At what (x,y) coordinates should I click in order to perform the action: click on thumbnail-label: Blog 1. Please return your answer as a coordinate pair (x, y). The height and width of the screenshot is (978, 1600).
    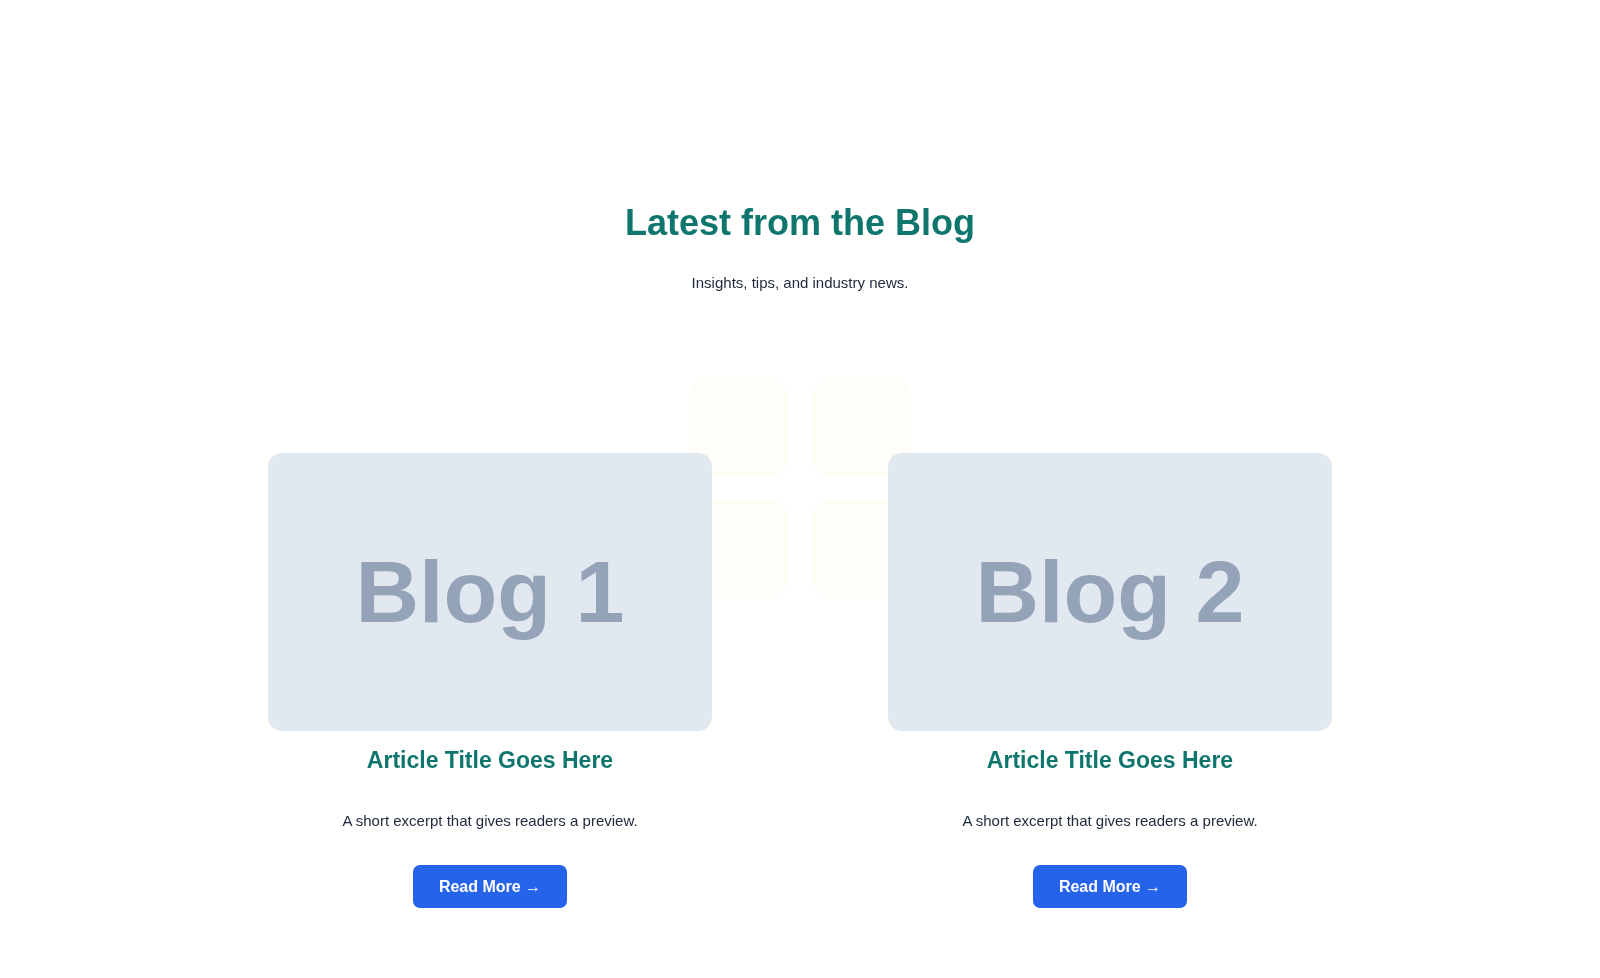
    Looking at the image, I should click on (490, 592).